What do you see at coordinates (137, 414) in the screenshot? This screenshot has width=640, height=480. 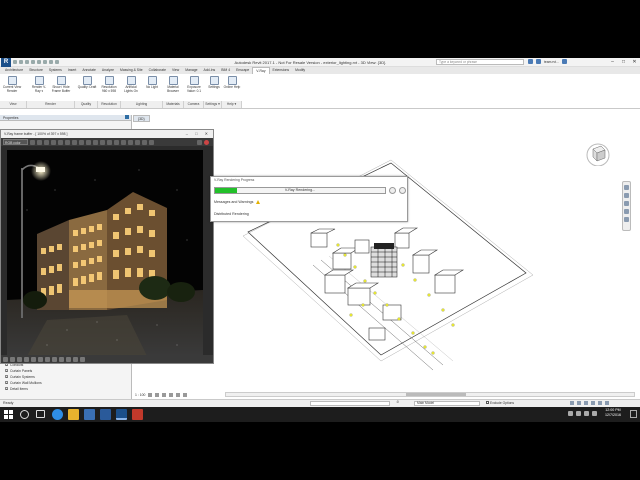 I see `vray-icon` at bounding box center [137, 414].